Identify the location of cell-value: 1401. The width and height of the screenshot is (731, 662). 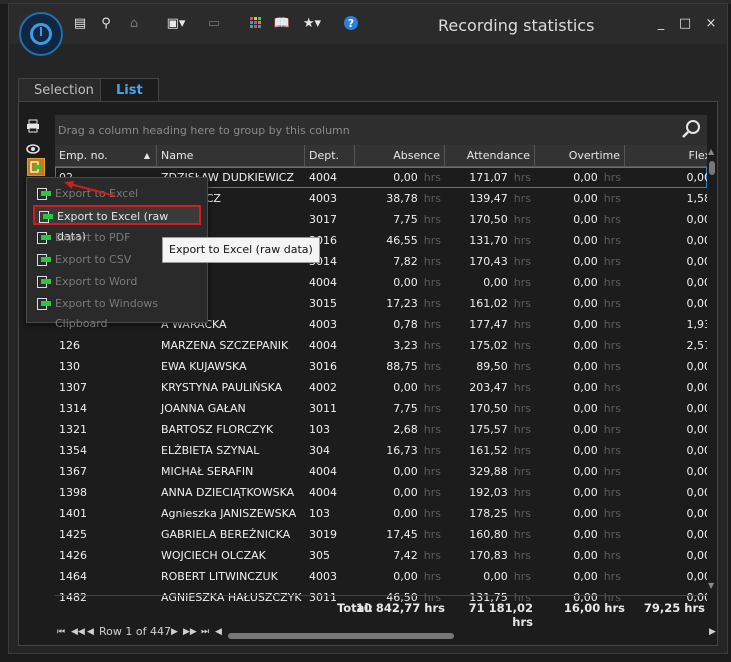
(73, 513).